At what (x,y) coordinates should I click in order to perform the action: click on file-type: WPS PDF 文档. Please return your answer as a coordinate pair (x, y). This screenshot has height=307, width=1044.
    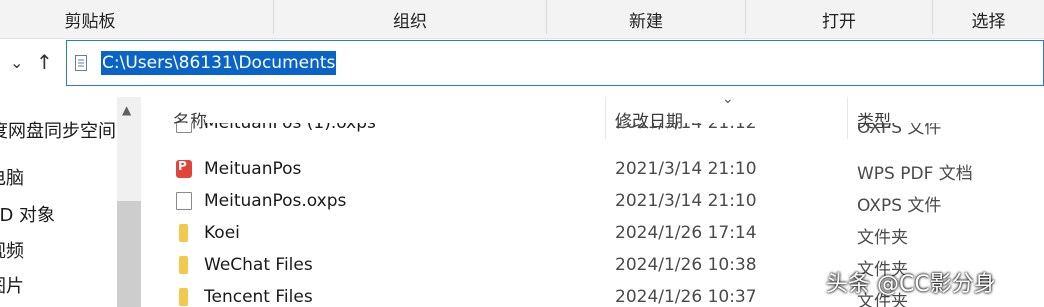
    Looking at the image, I should click on (915, 174).